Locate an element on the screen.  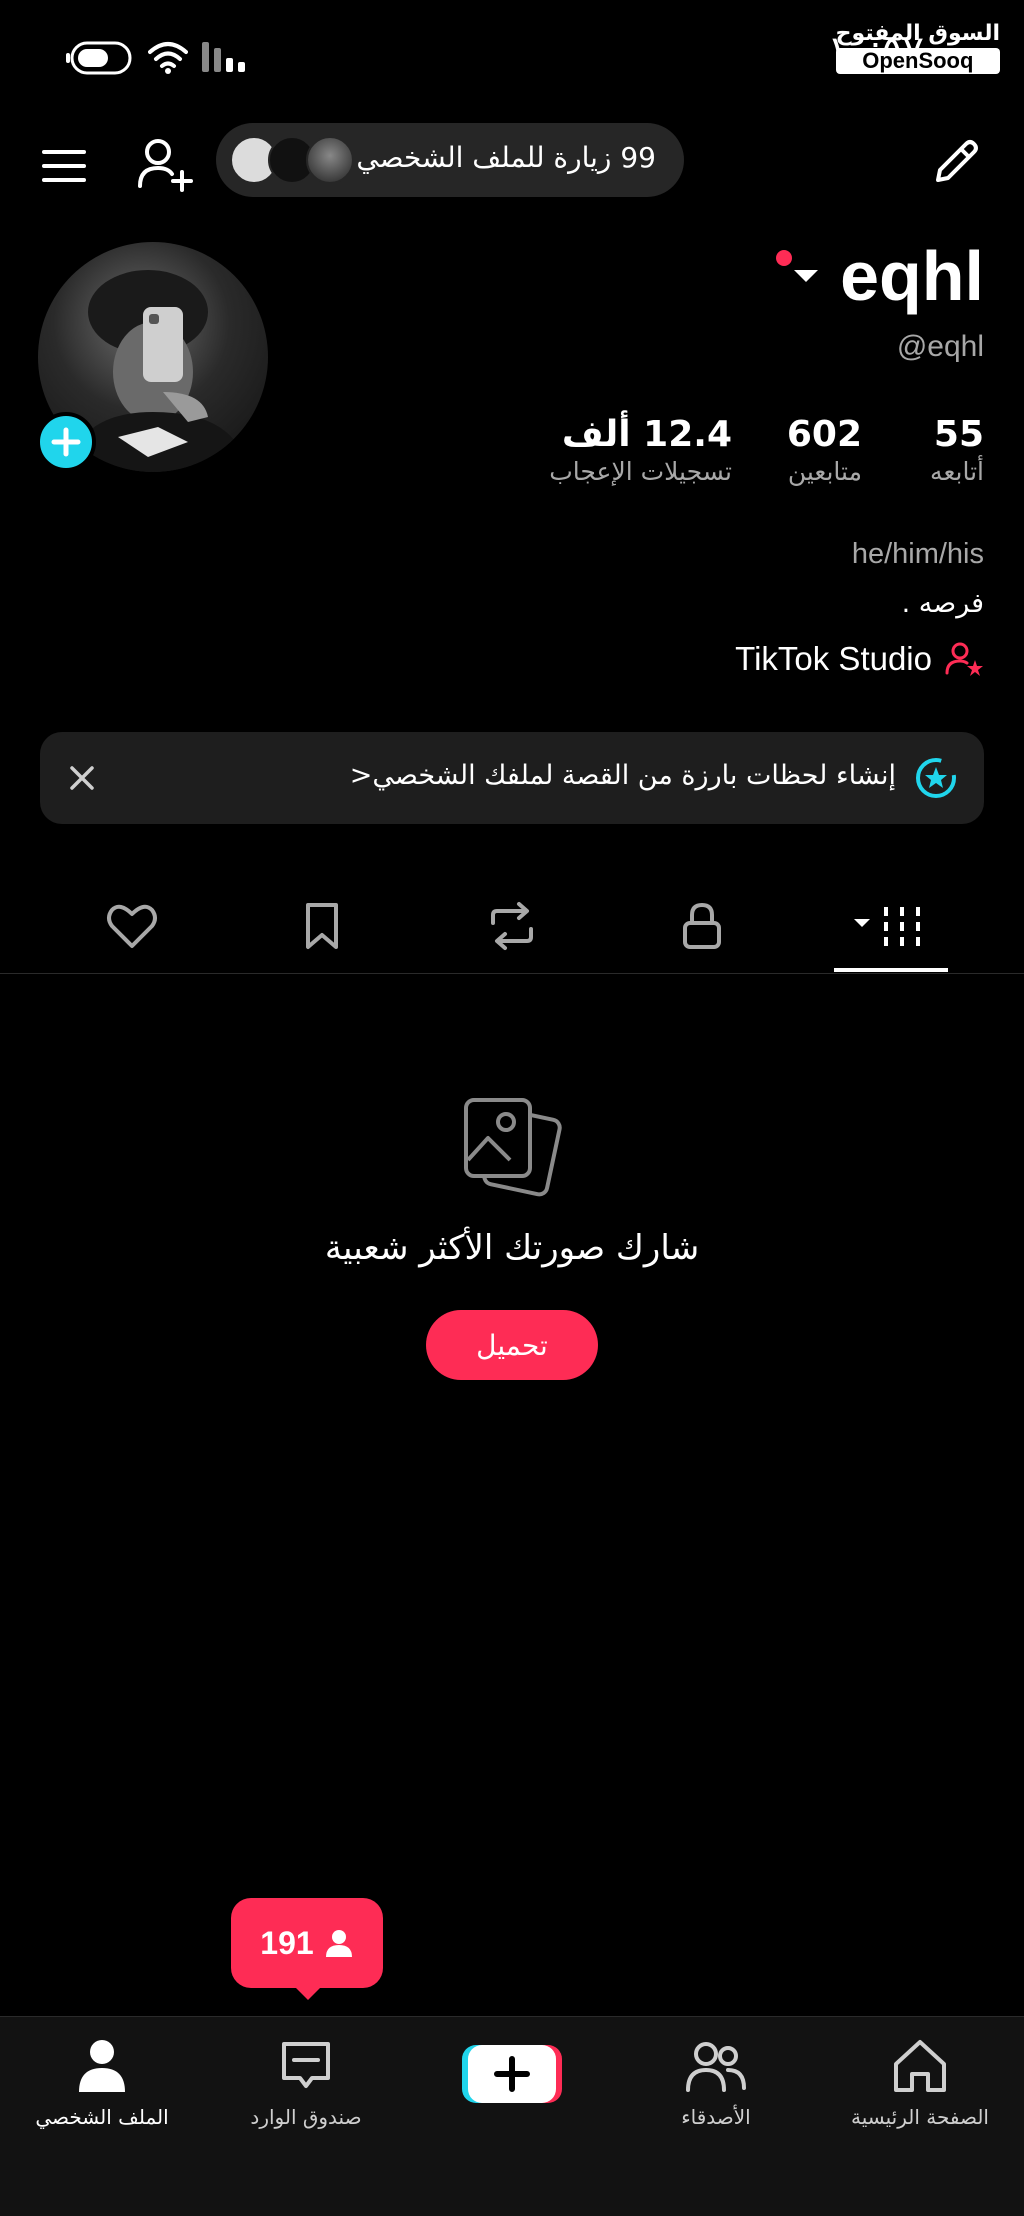
chevron-down-icon is located at coordinates (797, 266).